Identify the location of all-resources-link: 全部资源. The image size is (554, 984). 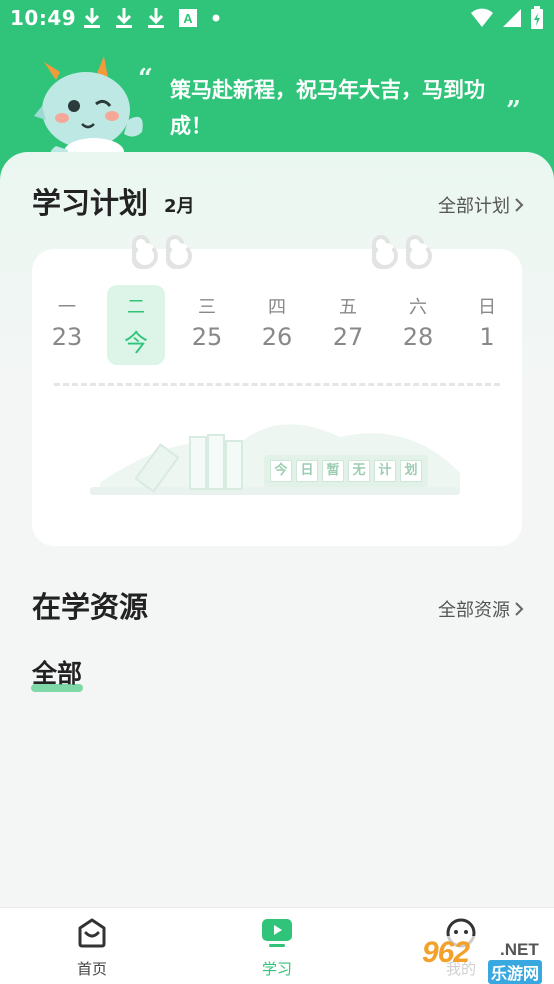
(481, 609).